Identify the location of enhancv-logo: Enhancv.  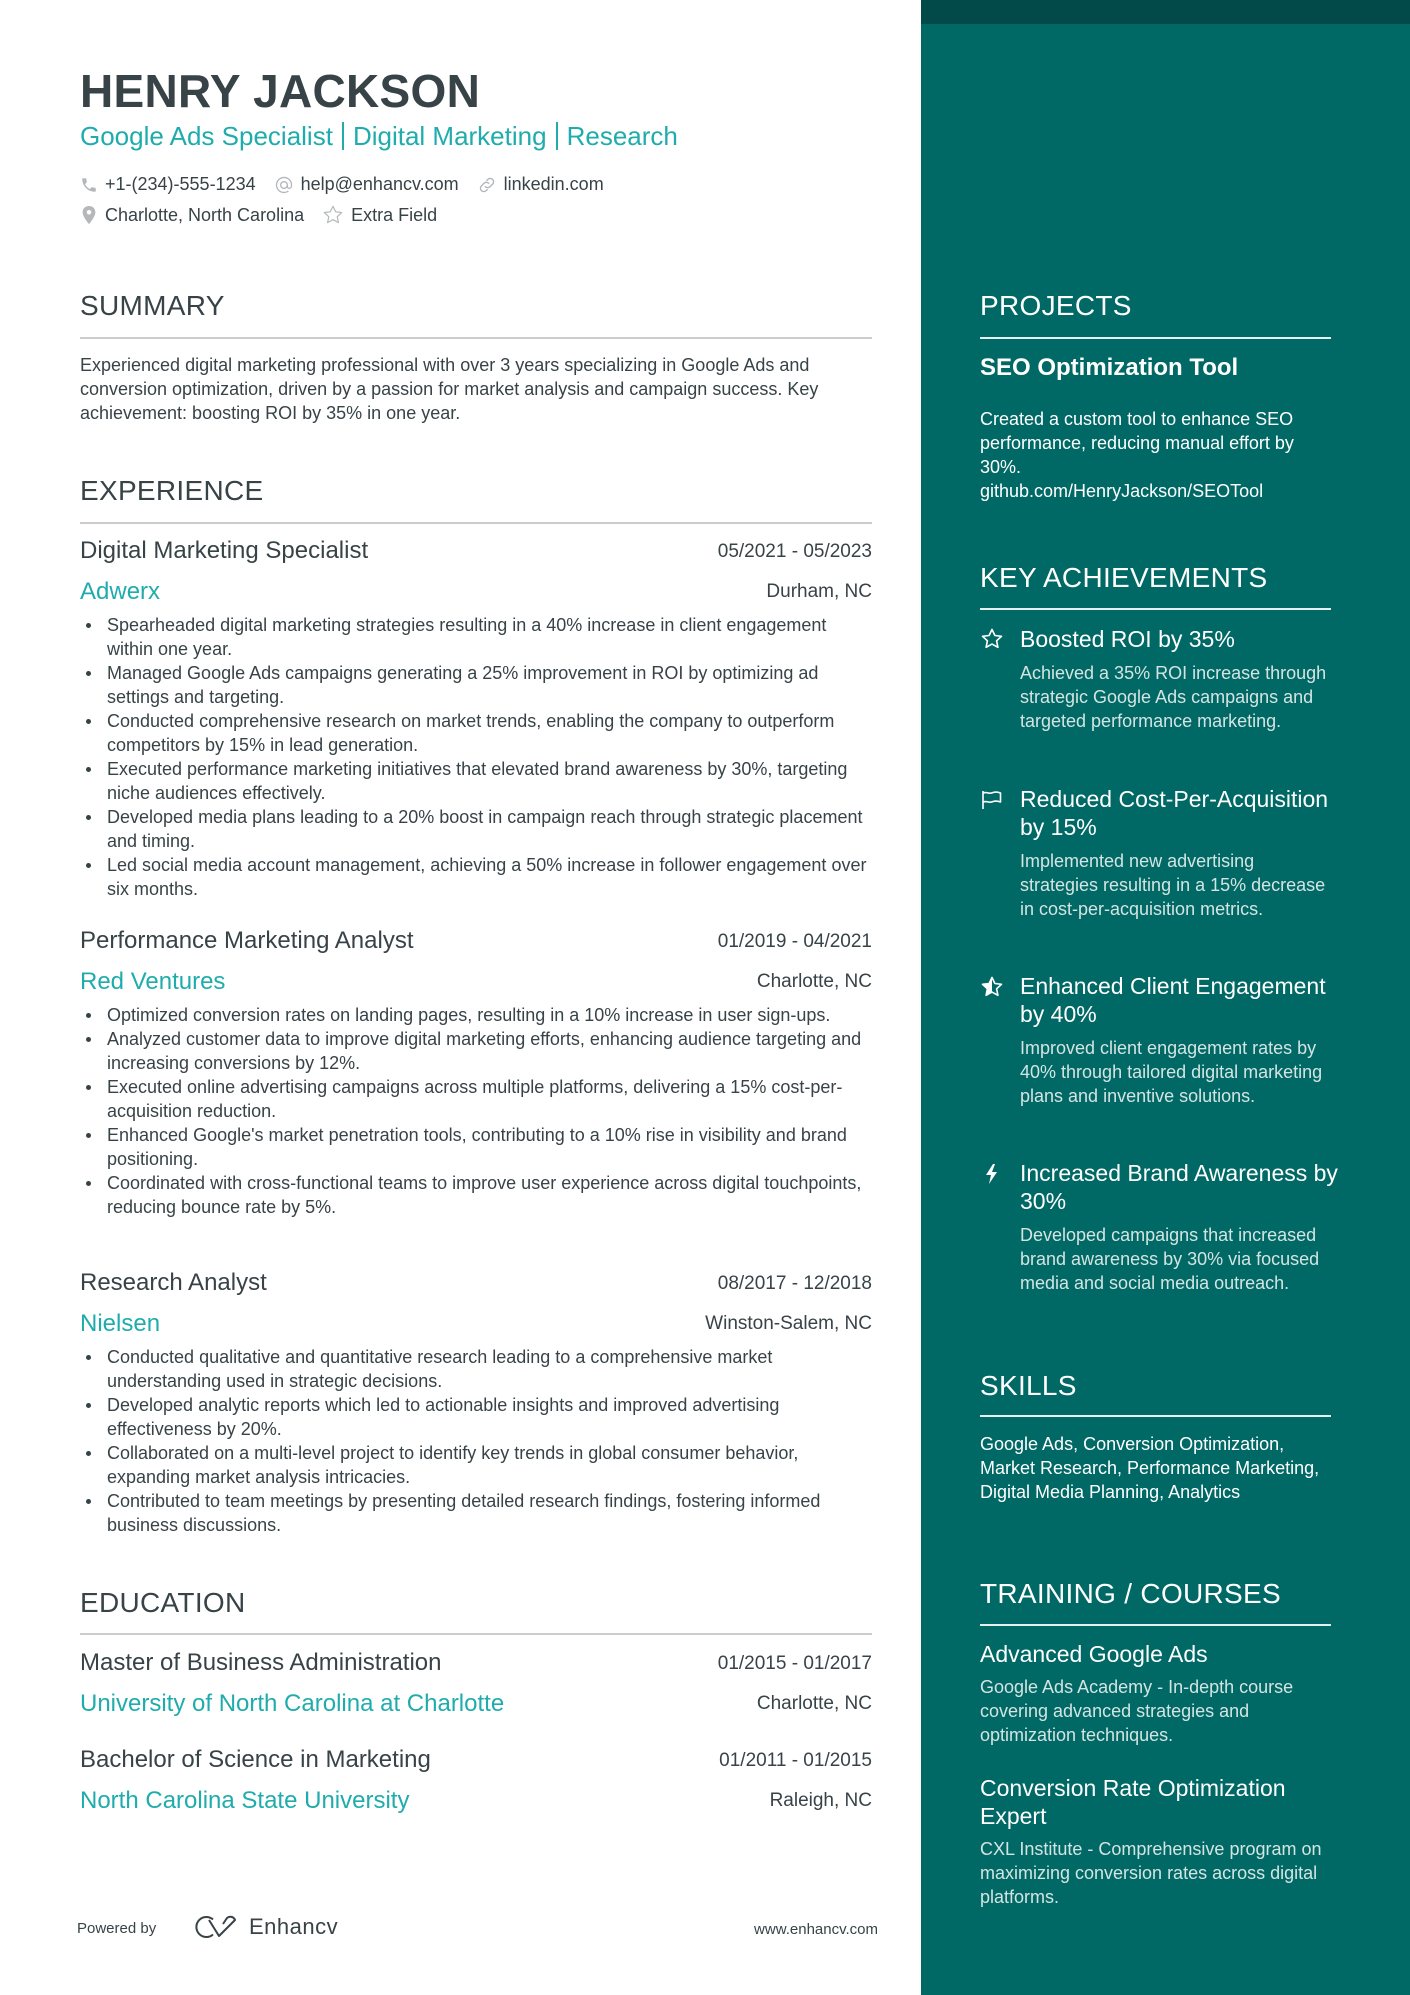
(266, 1927).